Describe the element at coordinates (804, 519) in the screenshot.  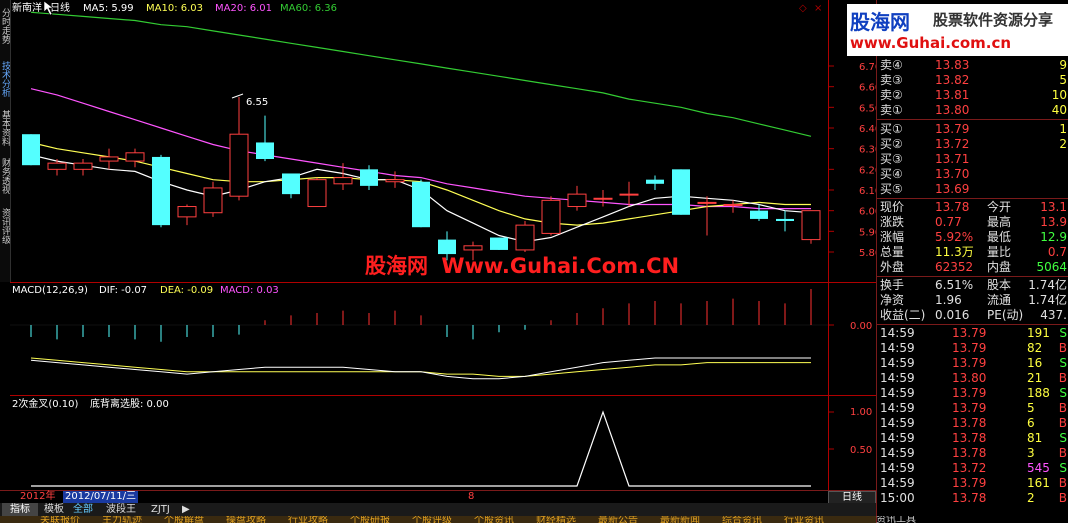
I see `news-tab: 行业资讯` at that location.